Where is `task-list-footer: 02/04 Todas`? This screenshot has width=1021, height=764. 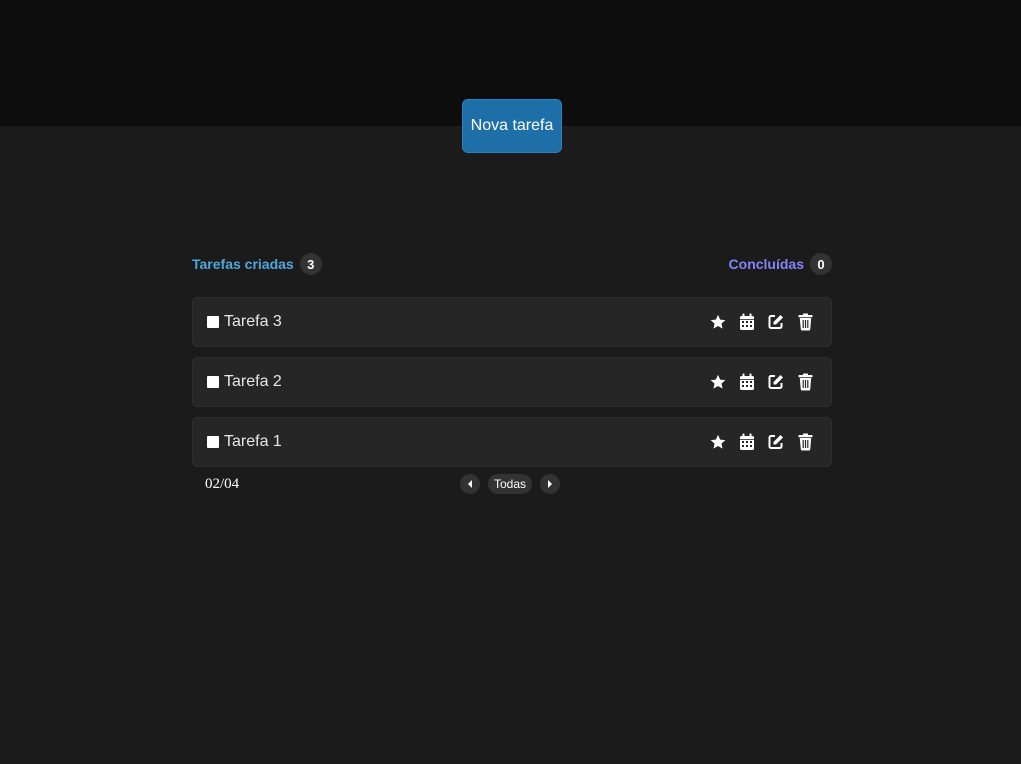 task-list-footer: 02/04 Todas is located at coordinates (512, 485).